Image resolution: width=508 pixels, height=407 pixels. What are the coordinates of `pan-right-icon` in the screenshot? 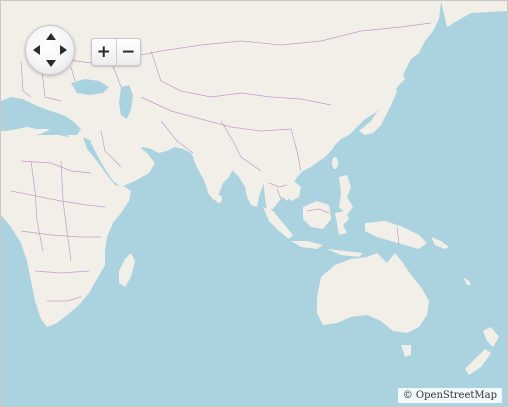 It's located at (63, 50).